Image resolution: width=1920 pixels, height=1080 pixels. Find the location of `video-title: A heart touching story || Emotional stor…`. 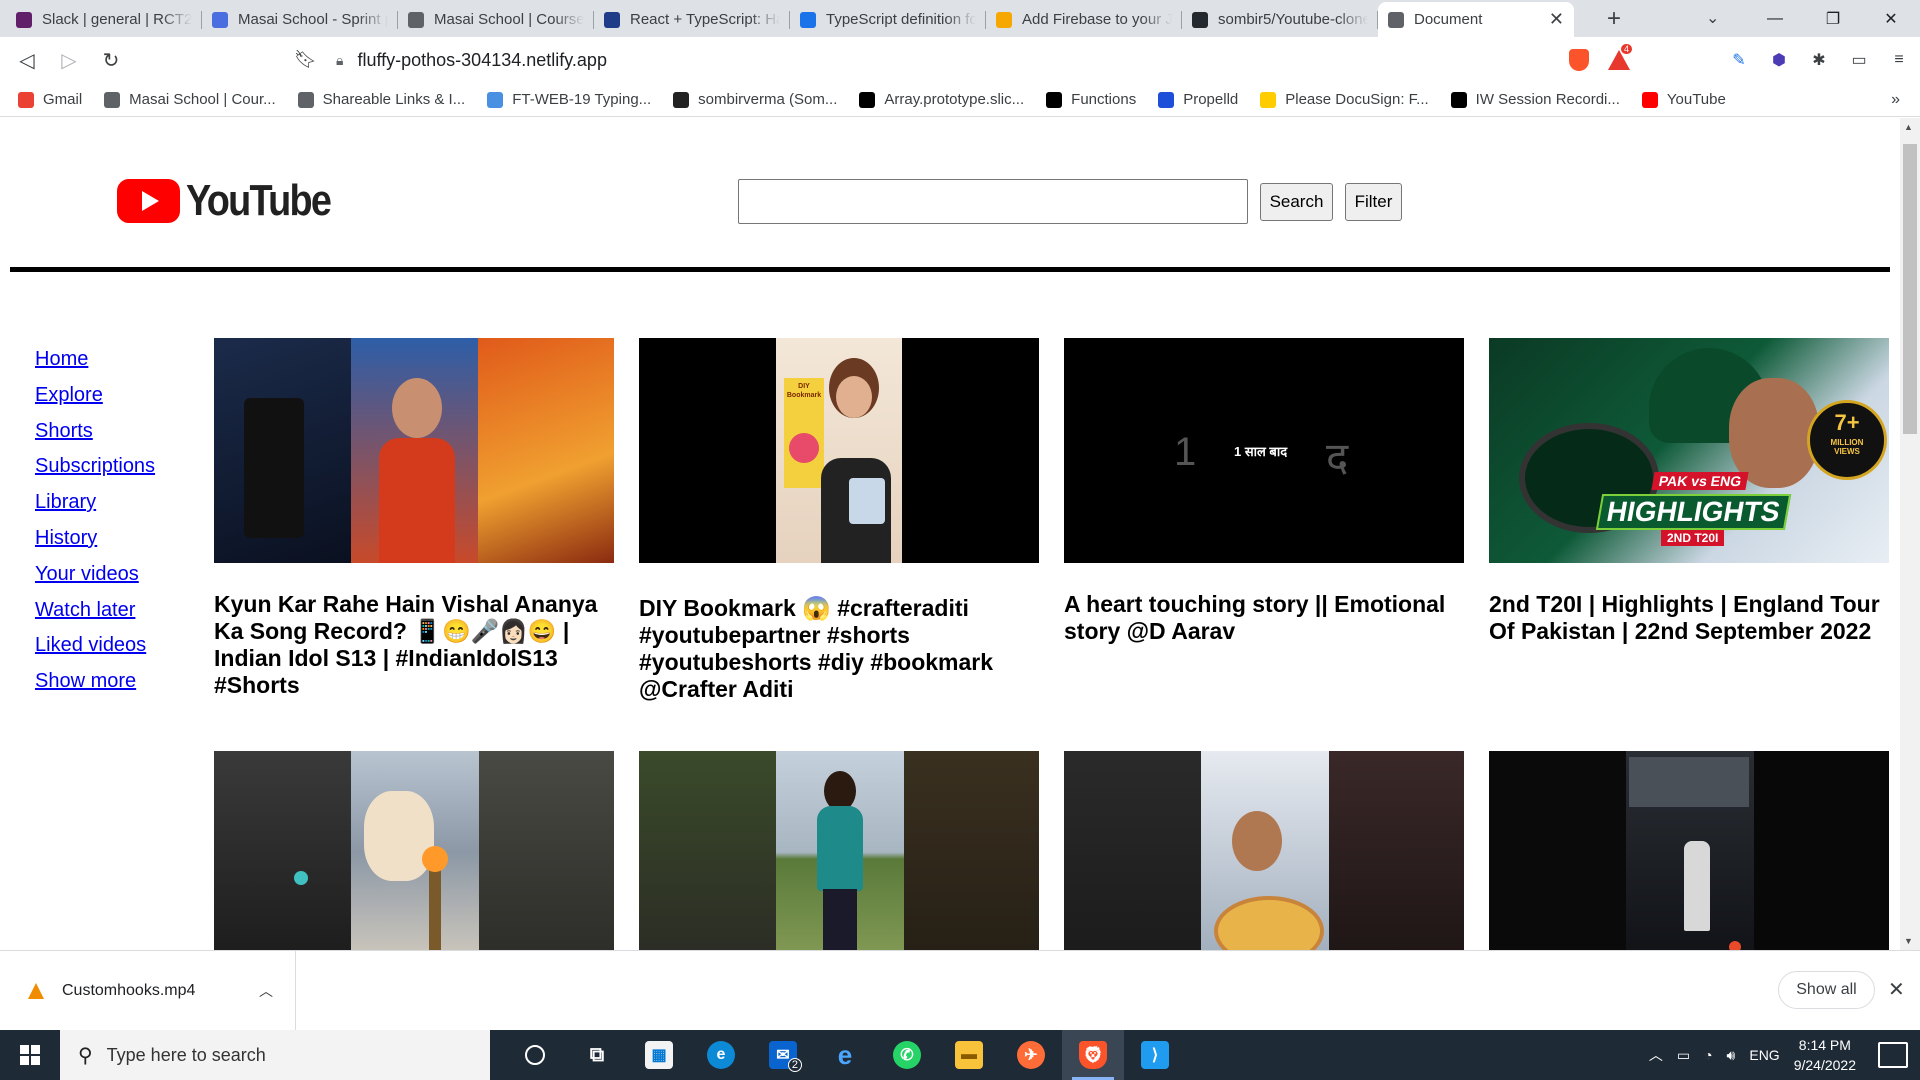

video-title: A heart touching story || Emotional stor… is located at coordinates (1264, 618).